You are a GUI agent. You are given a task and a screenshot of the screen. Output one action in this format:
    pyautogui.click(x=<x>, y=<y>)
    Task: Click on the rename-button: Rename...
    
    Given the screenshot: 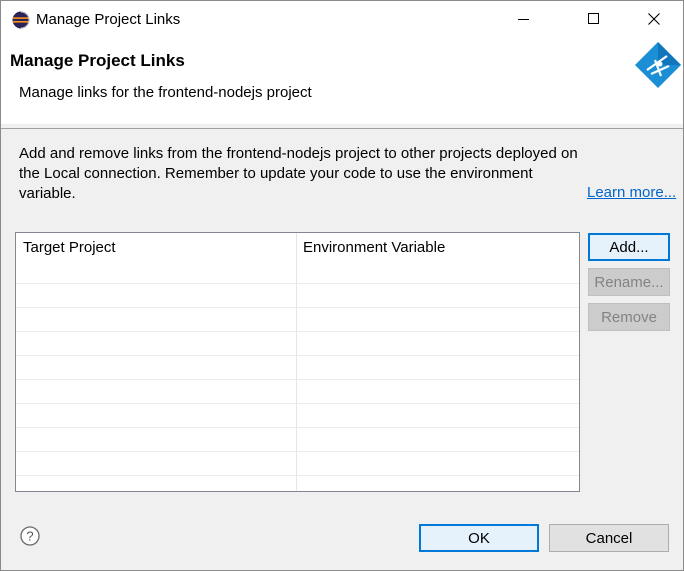 What is the action you would take?
    pyautogui.click(x=629, y=282)
    